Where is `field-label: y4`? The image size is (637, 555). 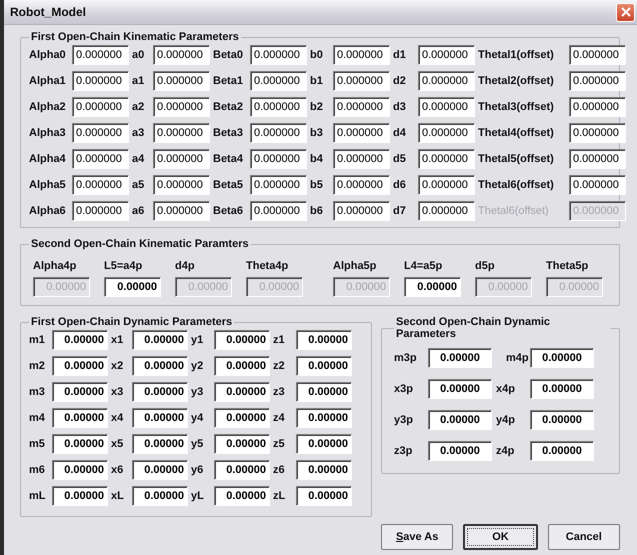
field-label: y4 is located at coordinates (197, 418).